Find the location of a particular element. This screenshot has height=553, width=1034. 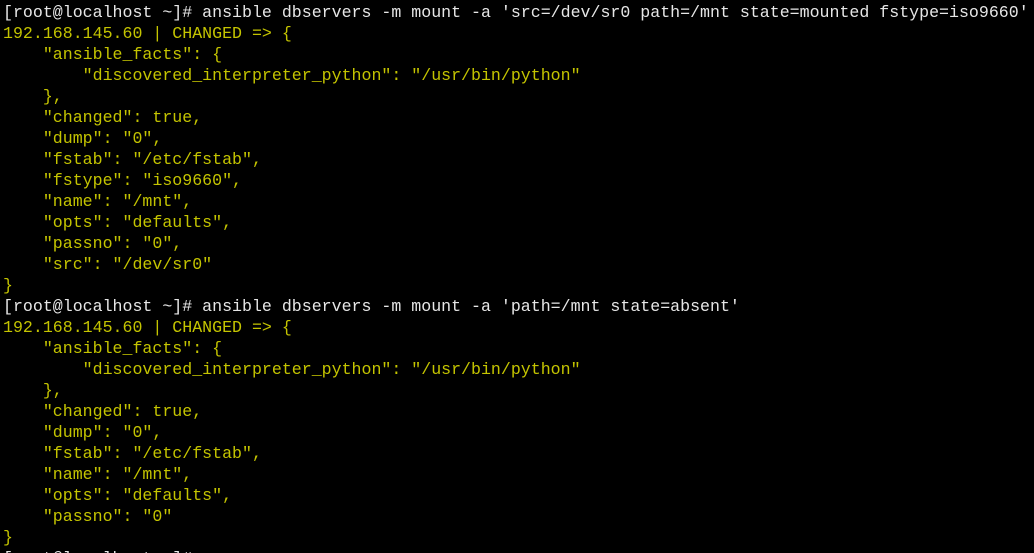

output-line: "fstype": "iso9660", is located at coordinates (122, 180).